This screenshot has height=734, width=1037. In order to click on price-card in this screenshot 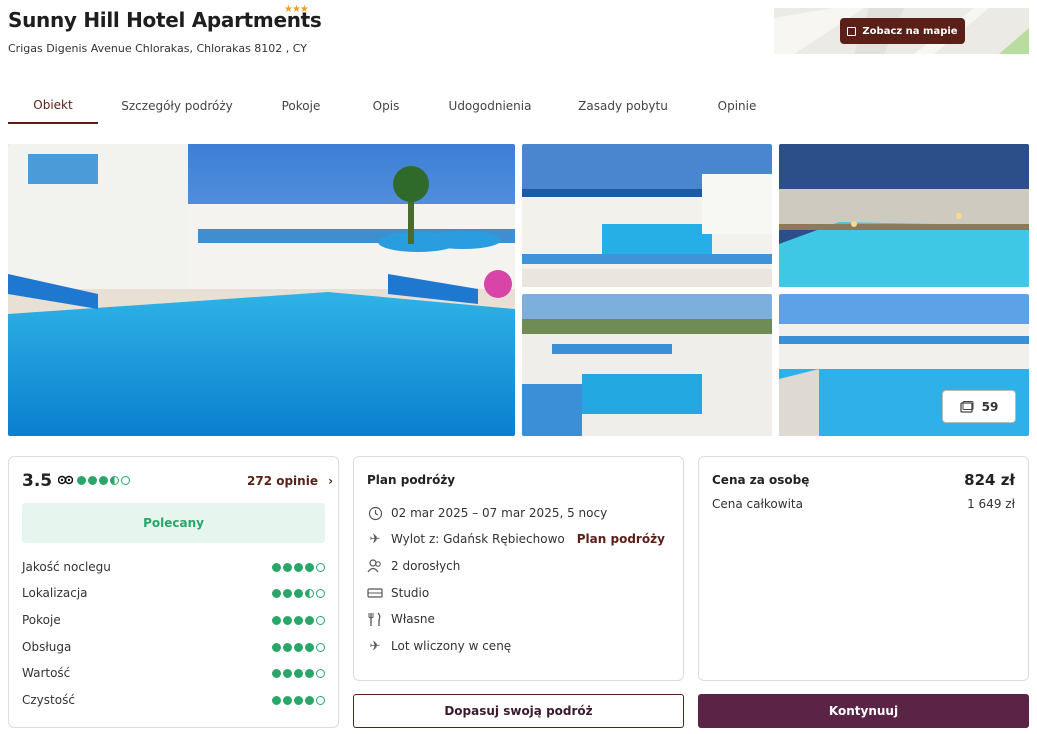, I will do `click(863, 568)`.